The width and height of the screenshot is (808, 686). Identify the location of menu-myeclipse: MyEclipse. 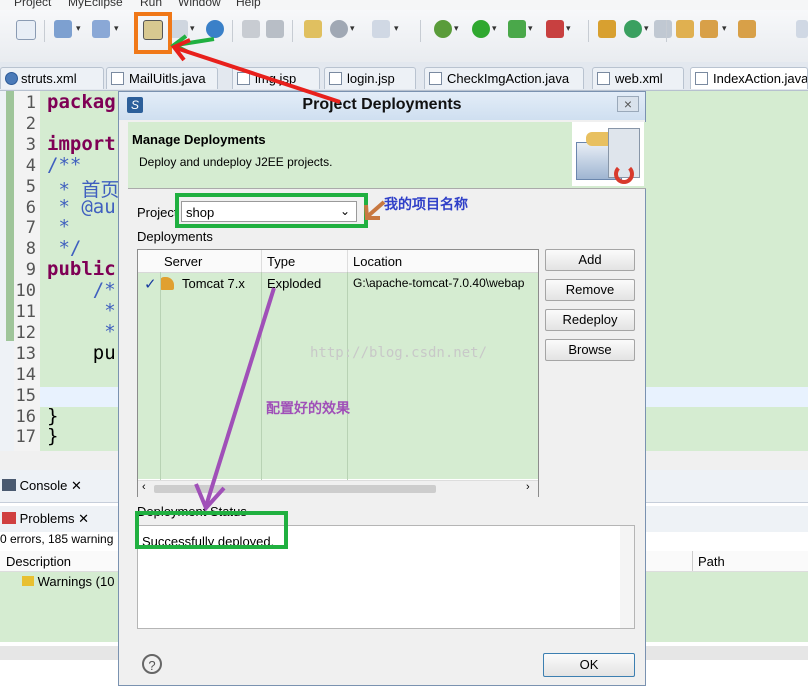
(95, 4).